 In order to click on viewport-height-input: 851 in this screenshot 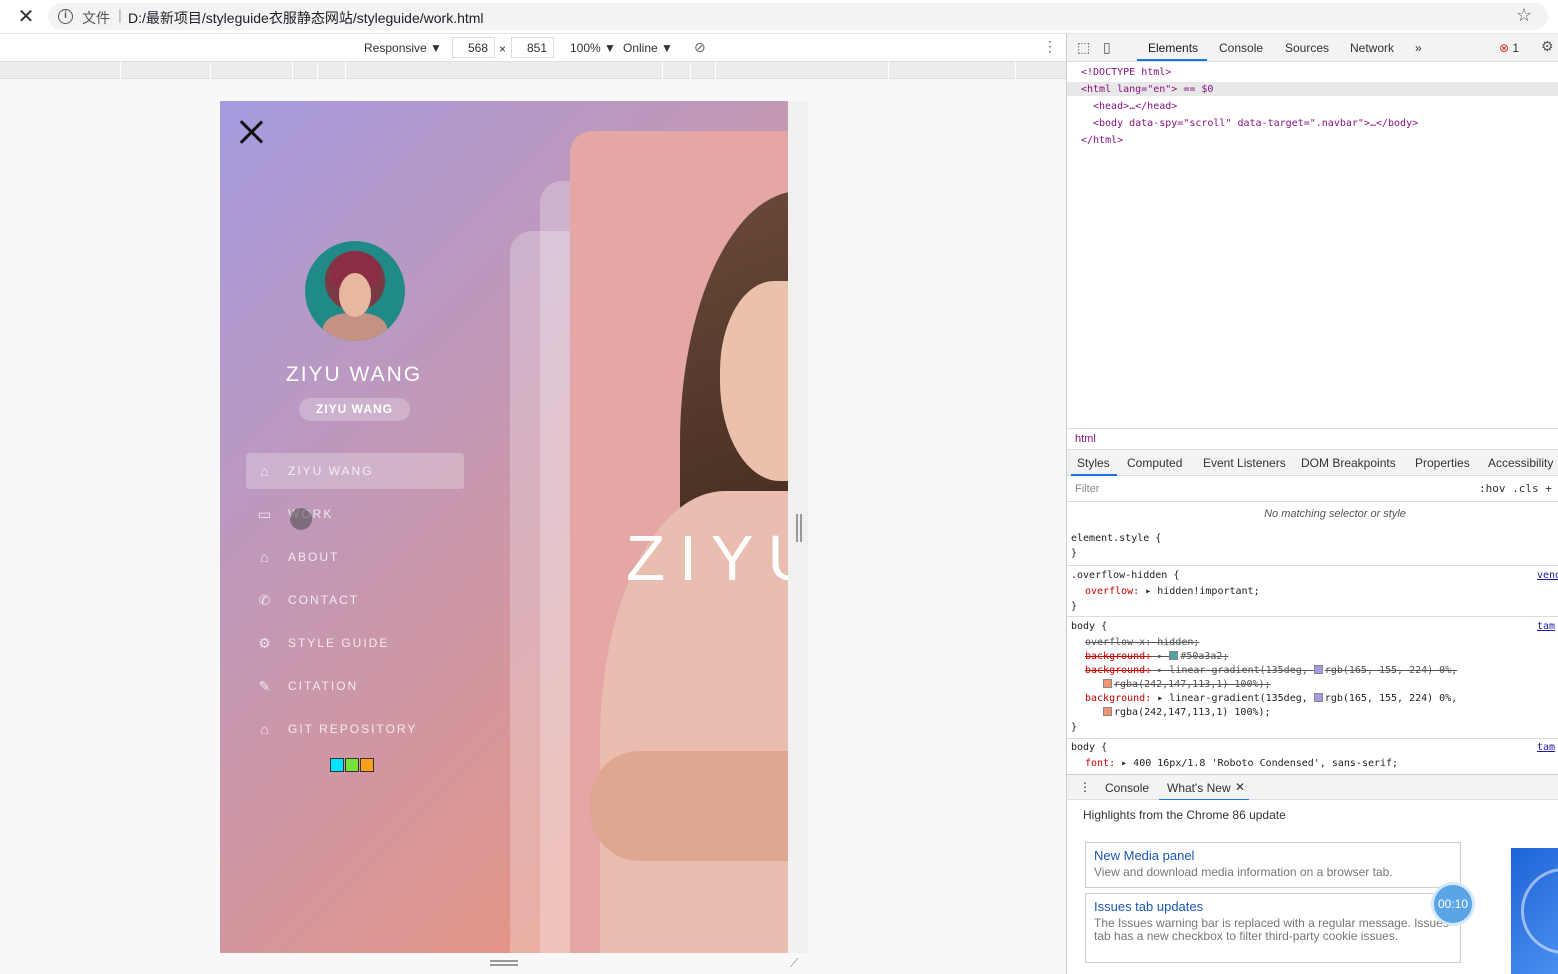, I will do `click(532, 47)`.